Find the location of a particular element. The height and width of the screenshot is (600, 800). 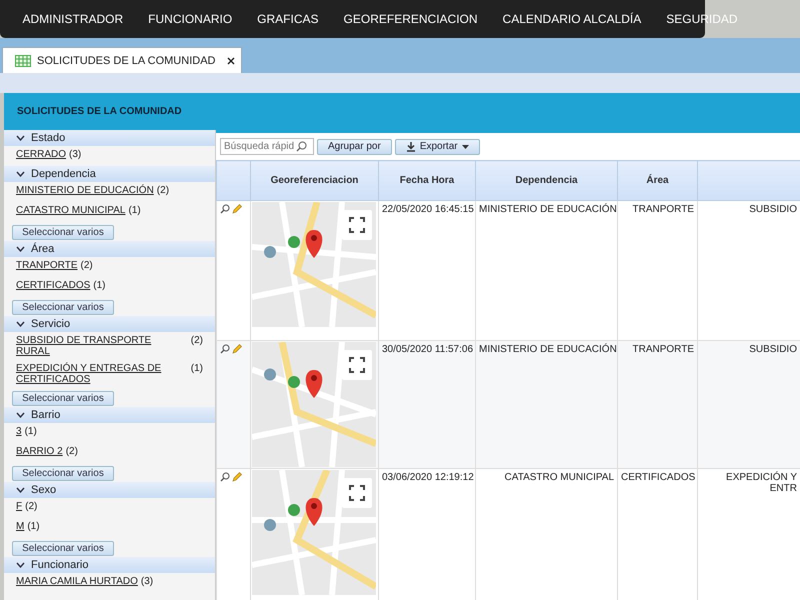

table-cell: 30/05/2020 11:57:06 is located at coordinates (427, 404).